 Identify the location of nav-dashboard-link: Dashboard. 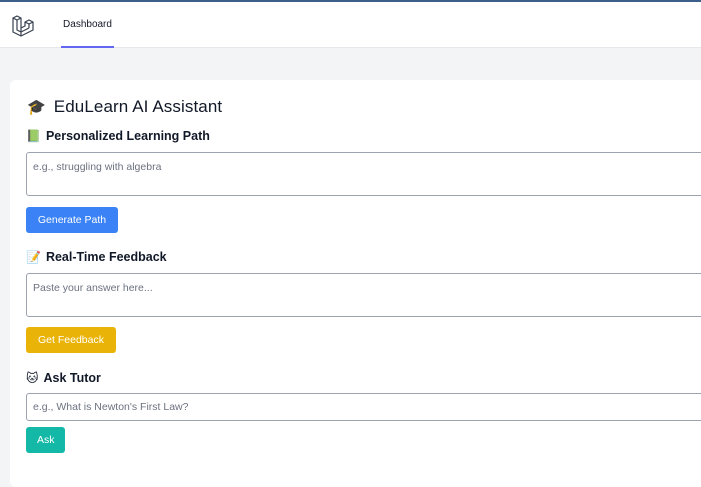
(87, 25).